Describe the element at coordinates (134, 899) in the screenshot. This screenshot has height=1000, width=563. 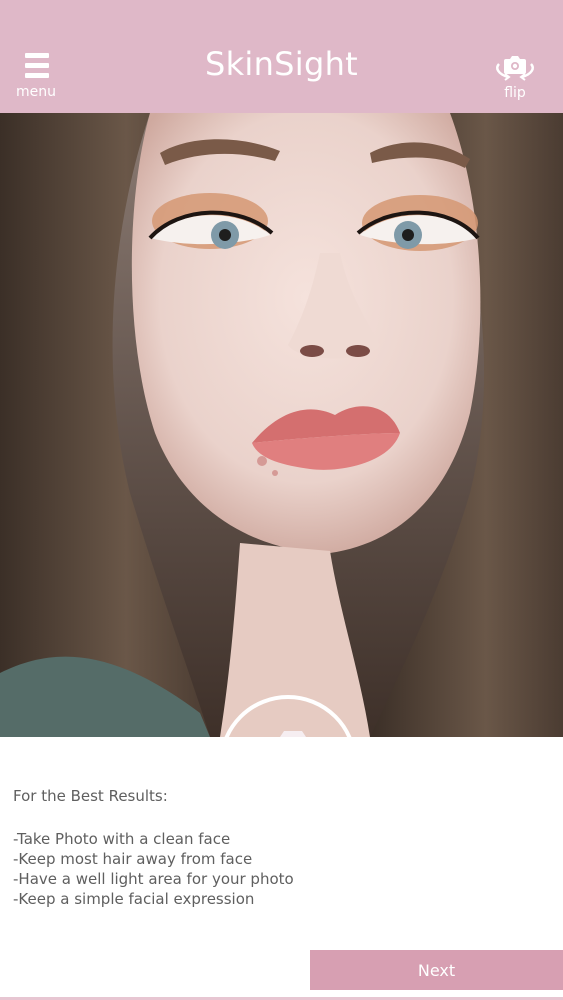
I see `tip-item: -Keep a simple facial expression` at that location.